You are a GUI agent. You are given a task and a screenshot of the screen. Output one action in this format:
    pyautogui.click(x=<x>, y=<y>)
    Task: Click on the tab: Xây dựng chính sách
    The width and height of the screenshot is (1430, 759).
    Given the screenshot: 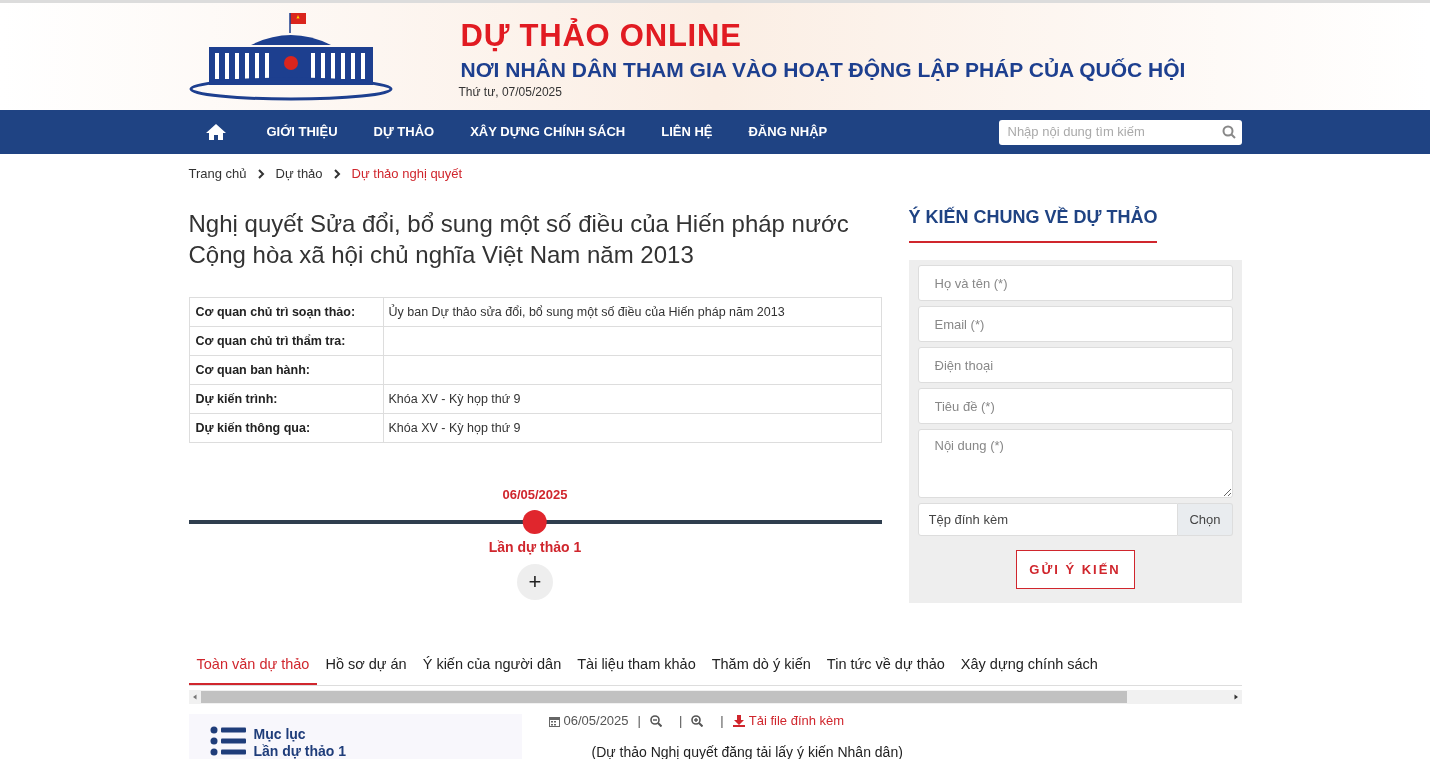 What is the action you would take?
    pyautogui.click(x=1029, y=669)
    